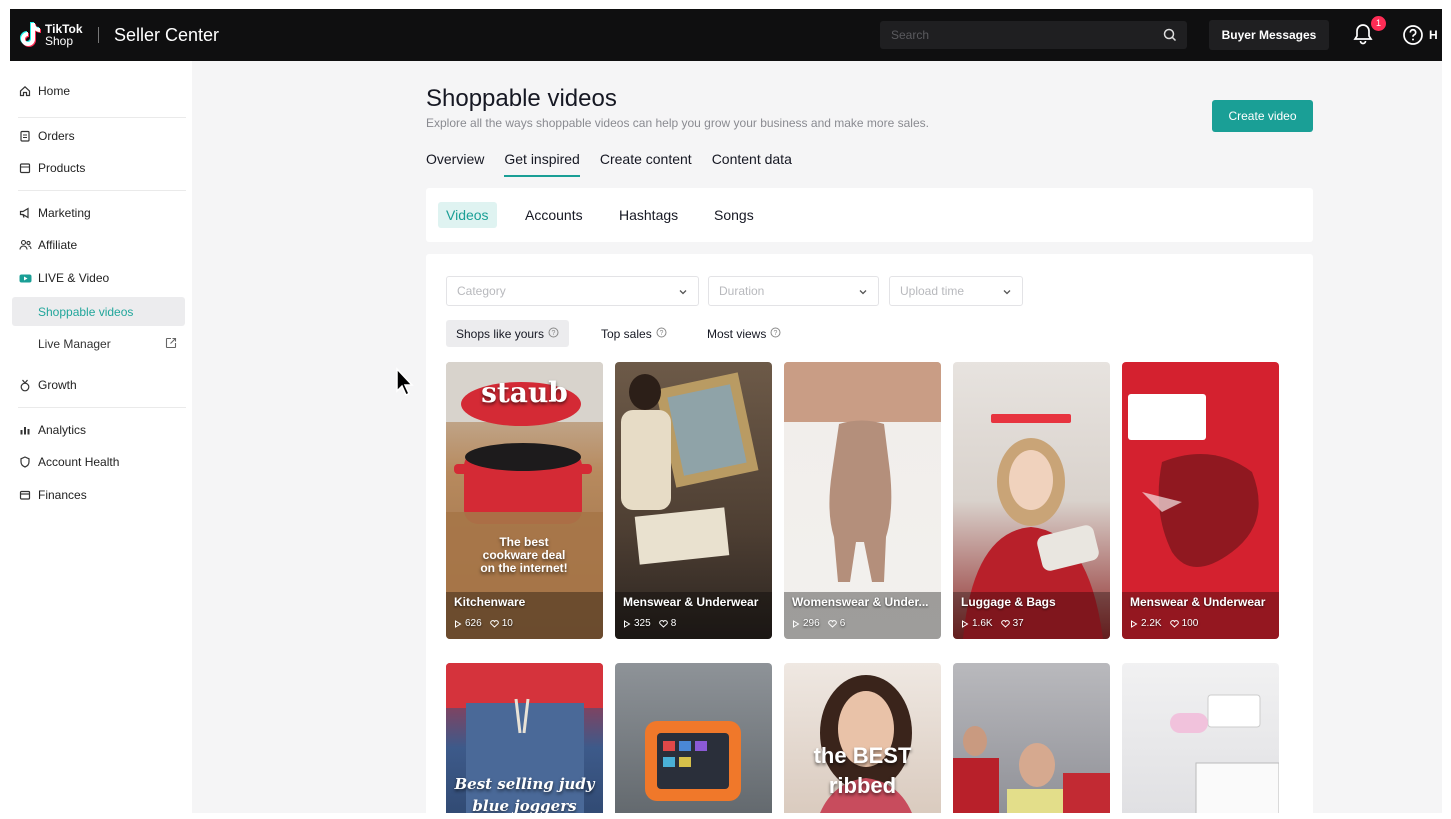 Image resolution: width=1451 pixels, height=819 pixels. Describe the element at coordinates (1170, 37) in the screenshot. I see `search-icon` at that location.